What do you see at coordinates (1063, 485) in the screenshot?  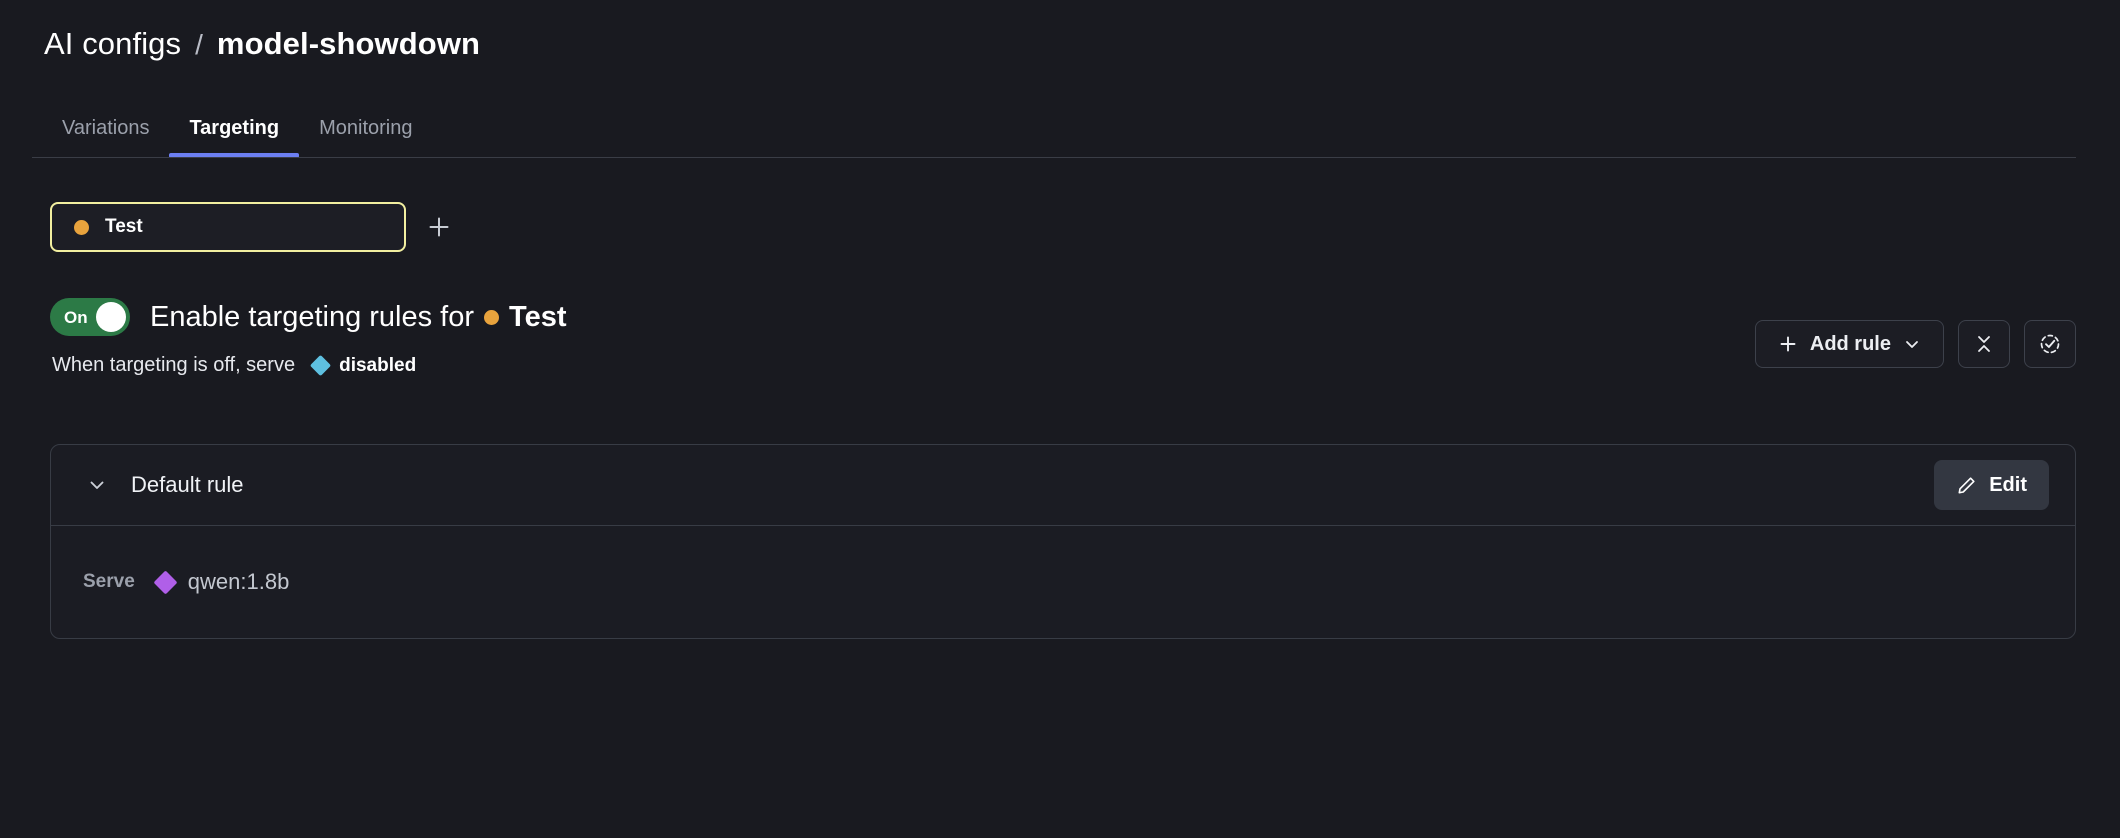 I see `default-rule-header: Default rule Edit` at bounding box center [1063, 485].